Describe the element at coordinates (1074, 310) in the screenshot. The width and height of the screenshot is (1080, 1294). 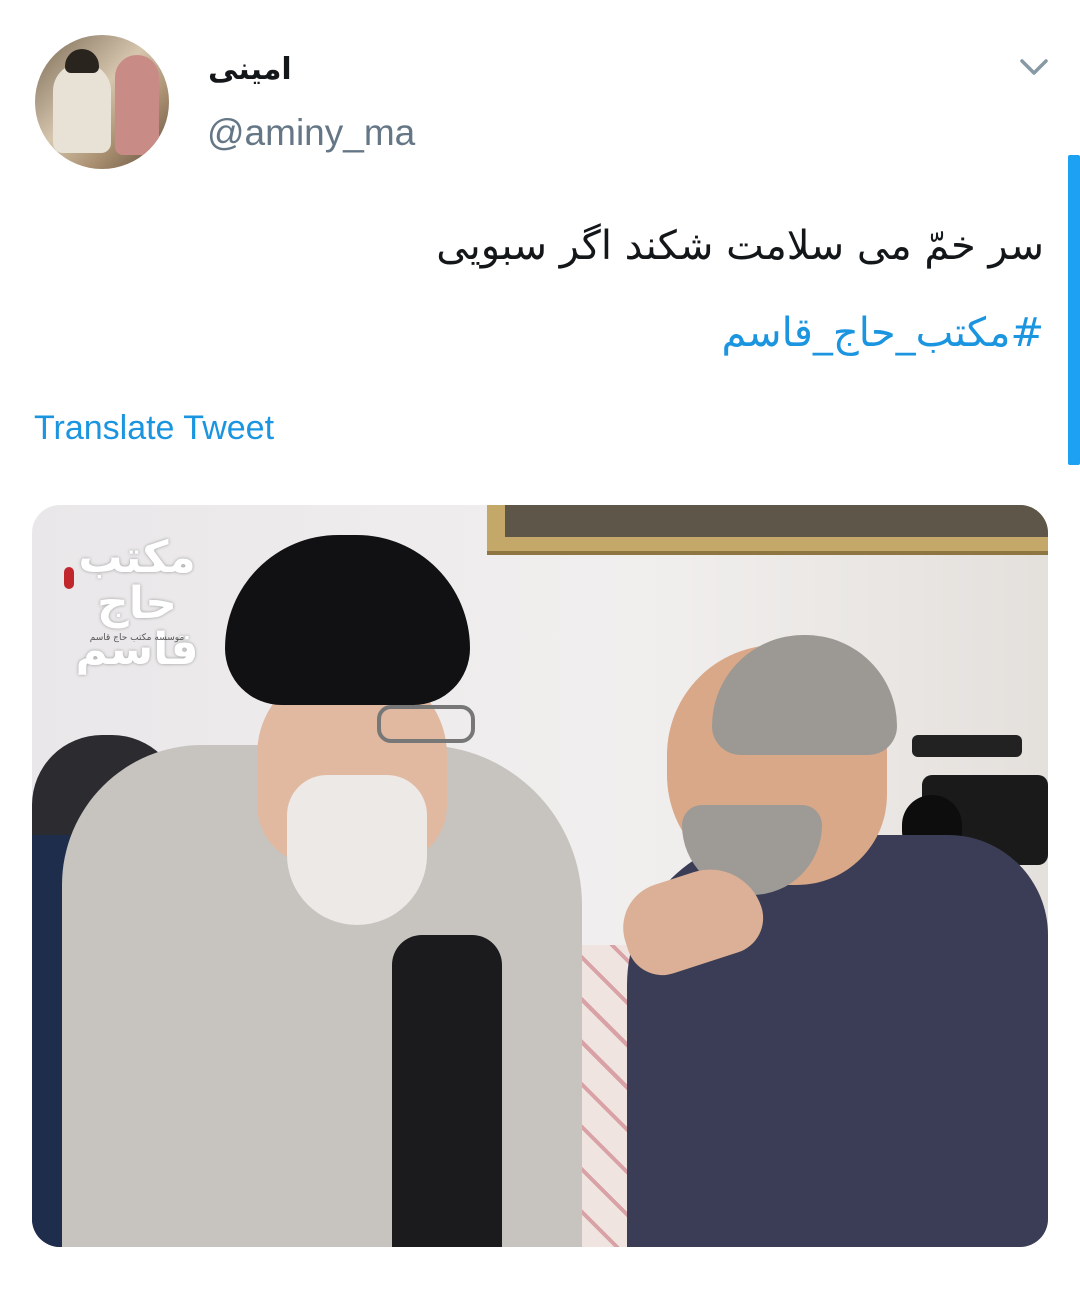
I see `scrollbar` at that location.